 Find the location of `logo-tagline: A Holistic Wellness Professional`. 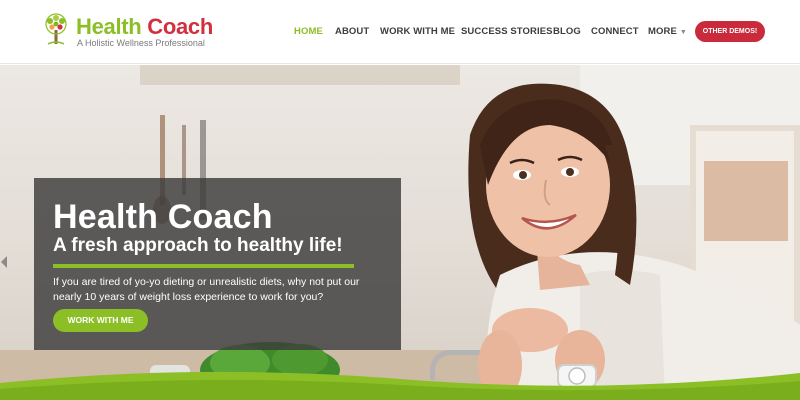

logo-tagline: A Holistic Wellness Professional is located at coordinates (141, 43).